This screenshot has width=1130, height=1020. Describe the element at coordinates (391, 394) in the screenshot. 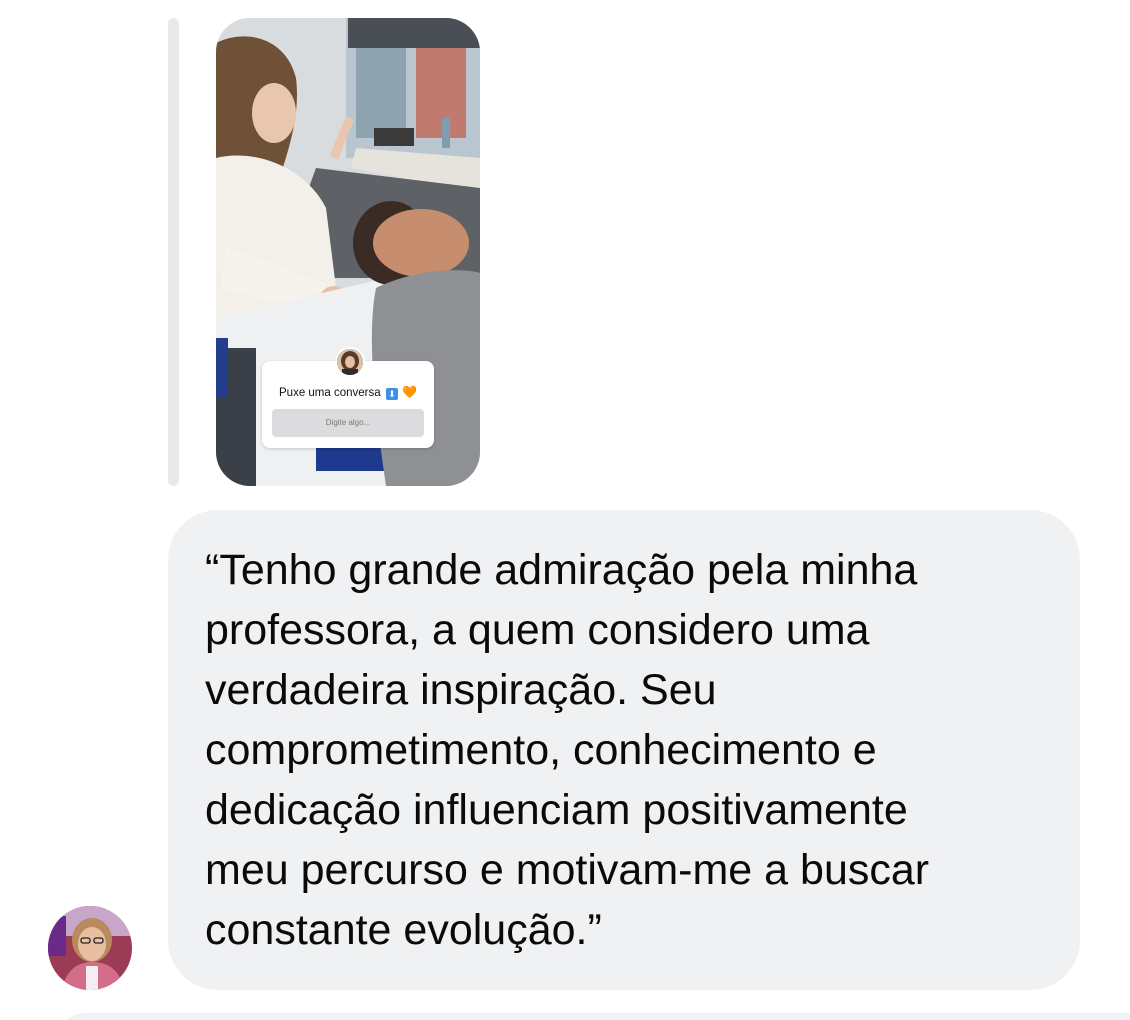

I see `down-arrow-emoji-icon: ⬇` at that location.